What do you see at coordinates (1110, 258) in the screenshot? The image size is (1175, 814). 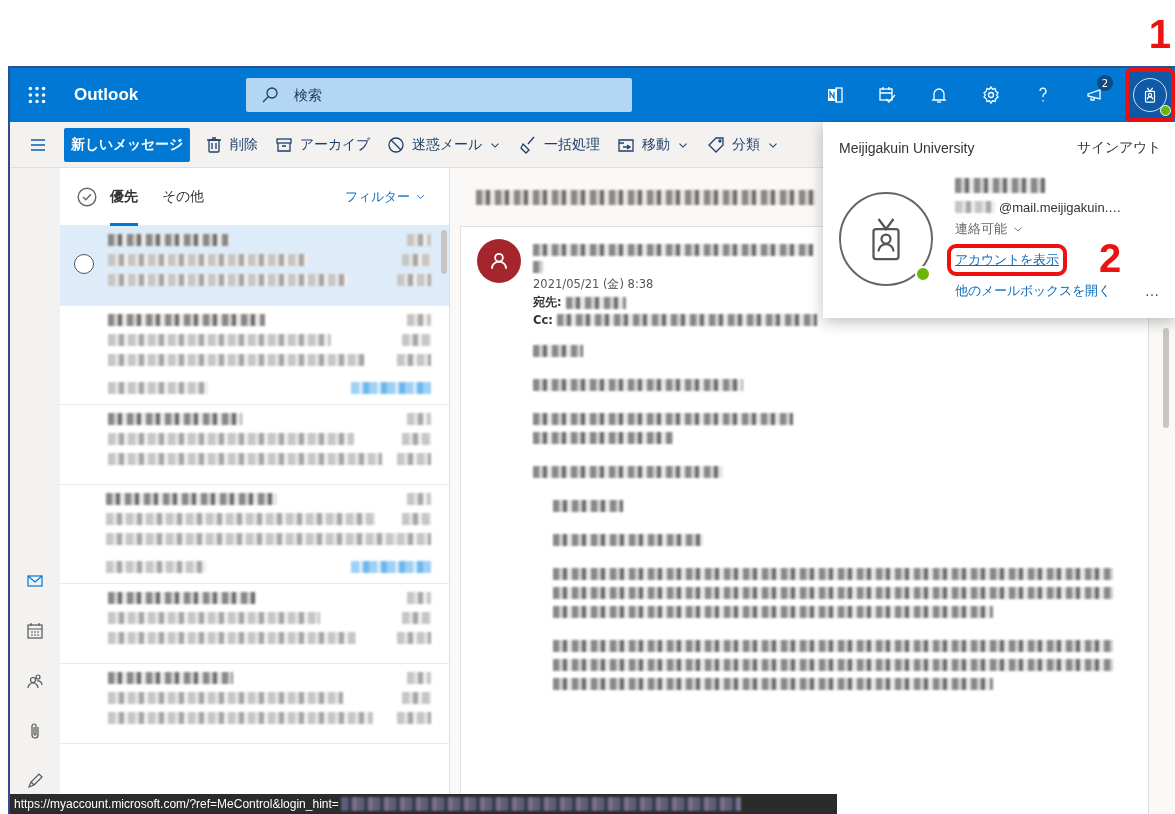 I see `step-number: 2` at bounding box center [1110, 258].